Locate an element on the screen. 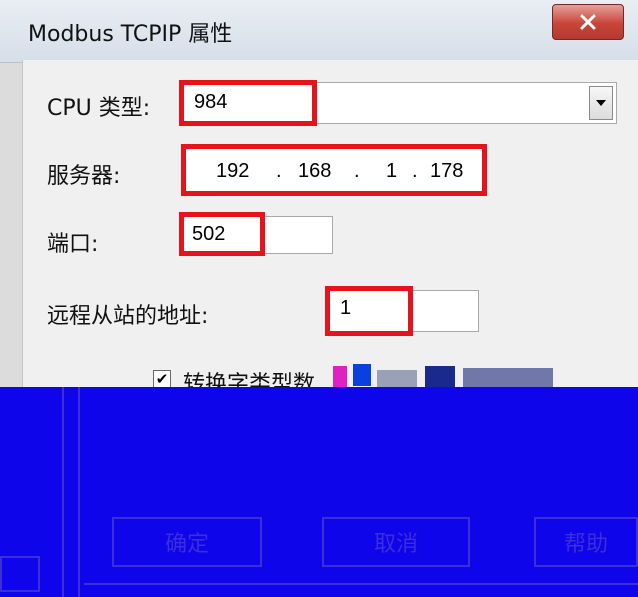 This screenshot has height=597, width=638. port-label: 端口: is located at coordinates (73, 244).